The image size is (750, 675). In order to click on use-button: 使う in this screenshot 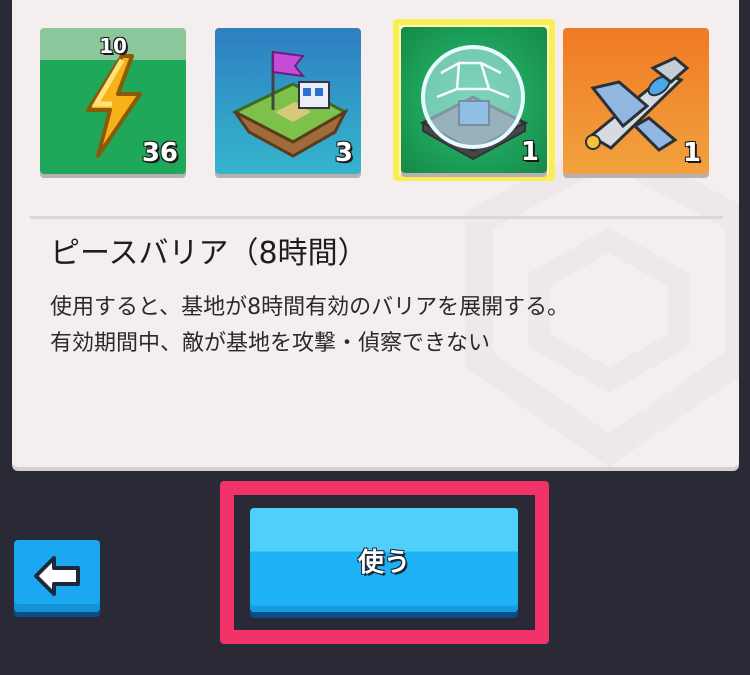, I will do `click(384, 560)`.